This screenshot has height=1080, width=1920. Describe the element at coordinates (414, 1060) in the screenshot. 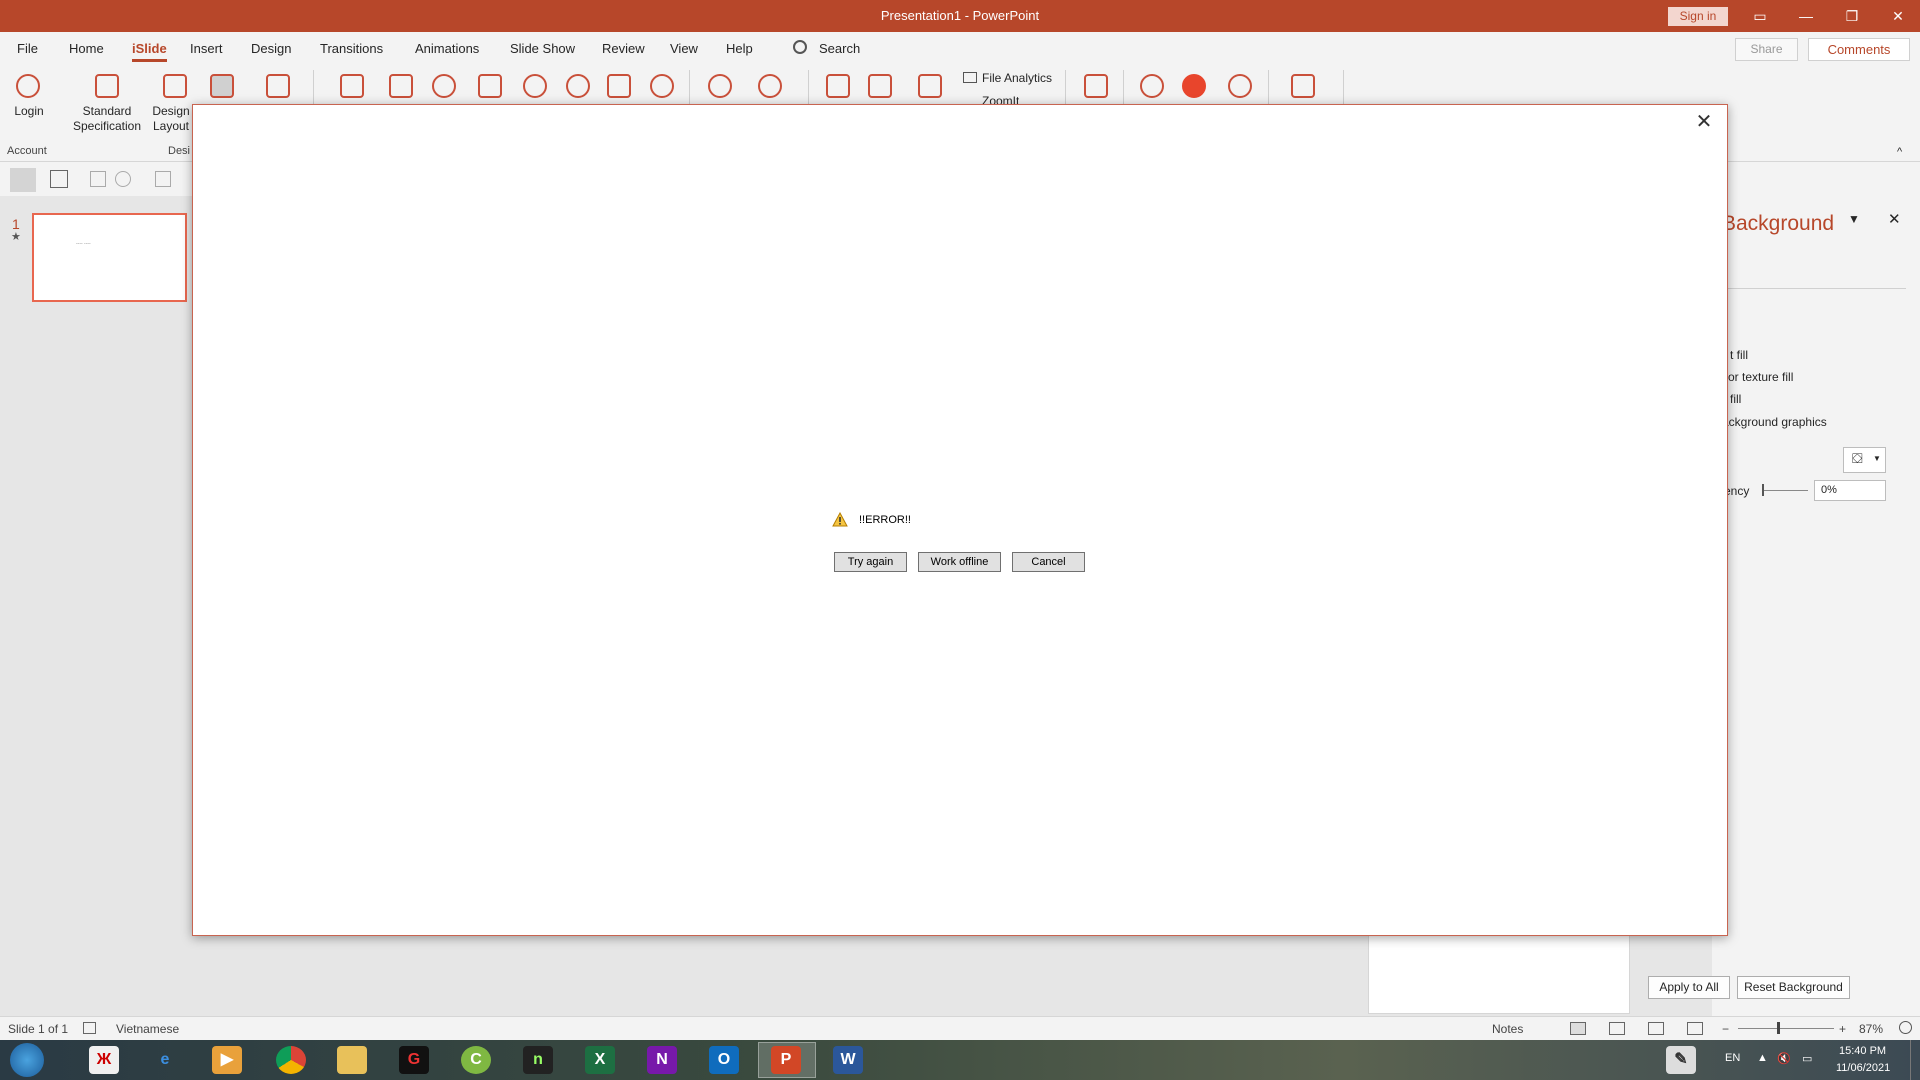

I see `garena-icon: G` at that location.